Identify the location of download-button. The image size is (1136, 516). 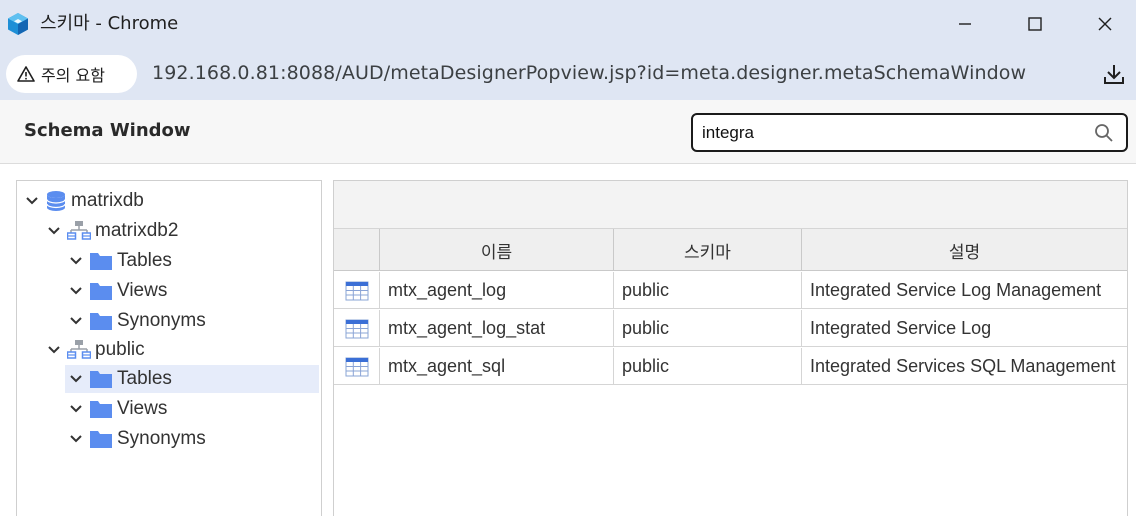
(1114, 74).